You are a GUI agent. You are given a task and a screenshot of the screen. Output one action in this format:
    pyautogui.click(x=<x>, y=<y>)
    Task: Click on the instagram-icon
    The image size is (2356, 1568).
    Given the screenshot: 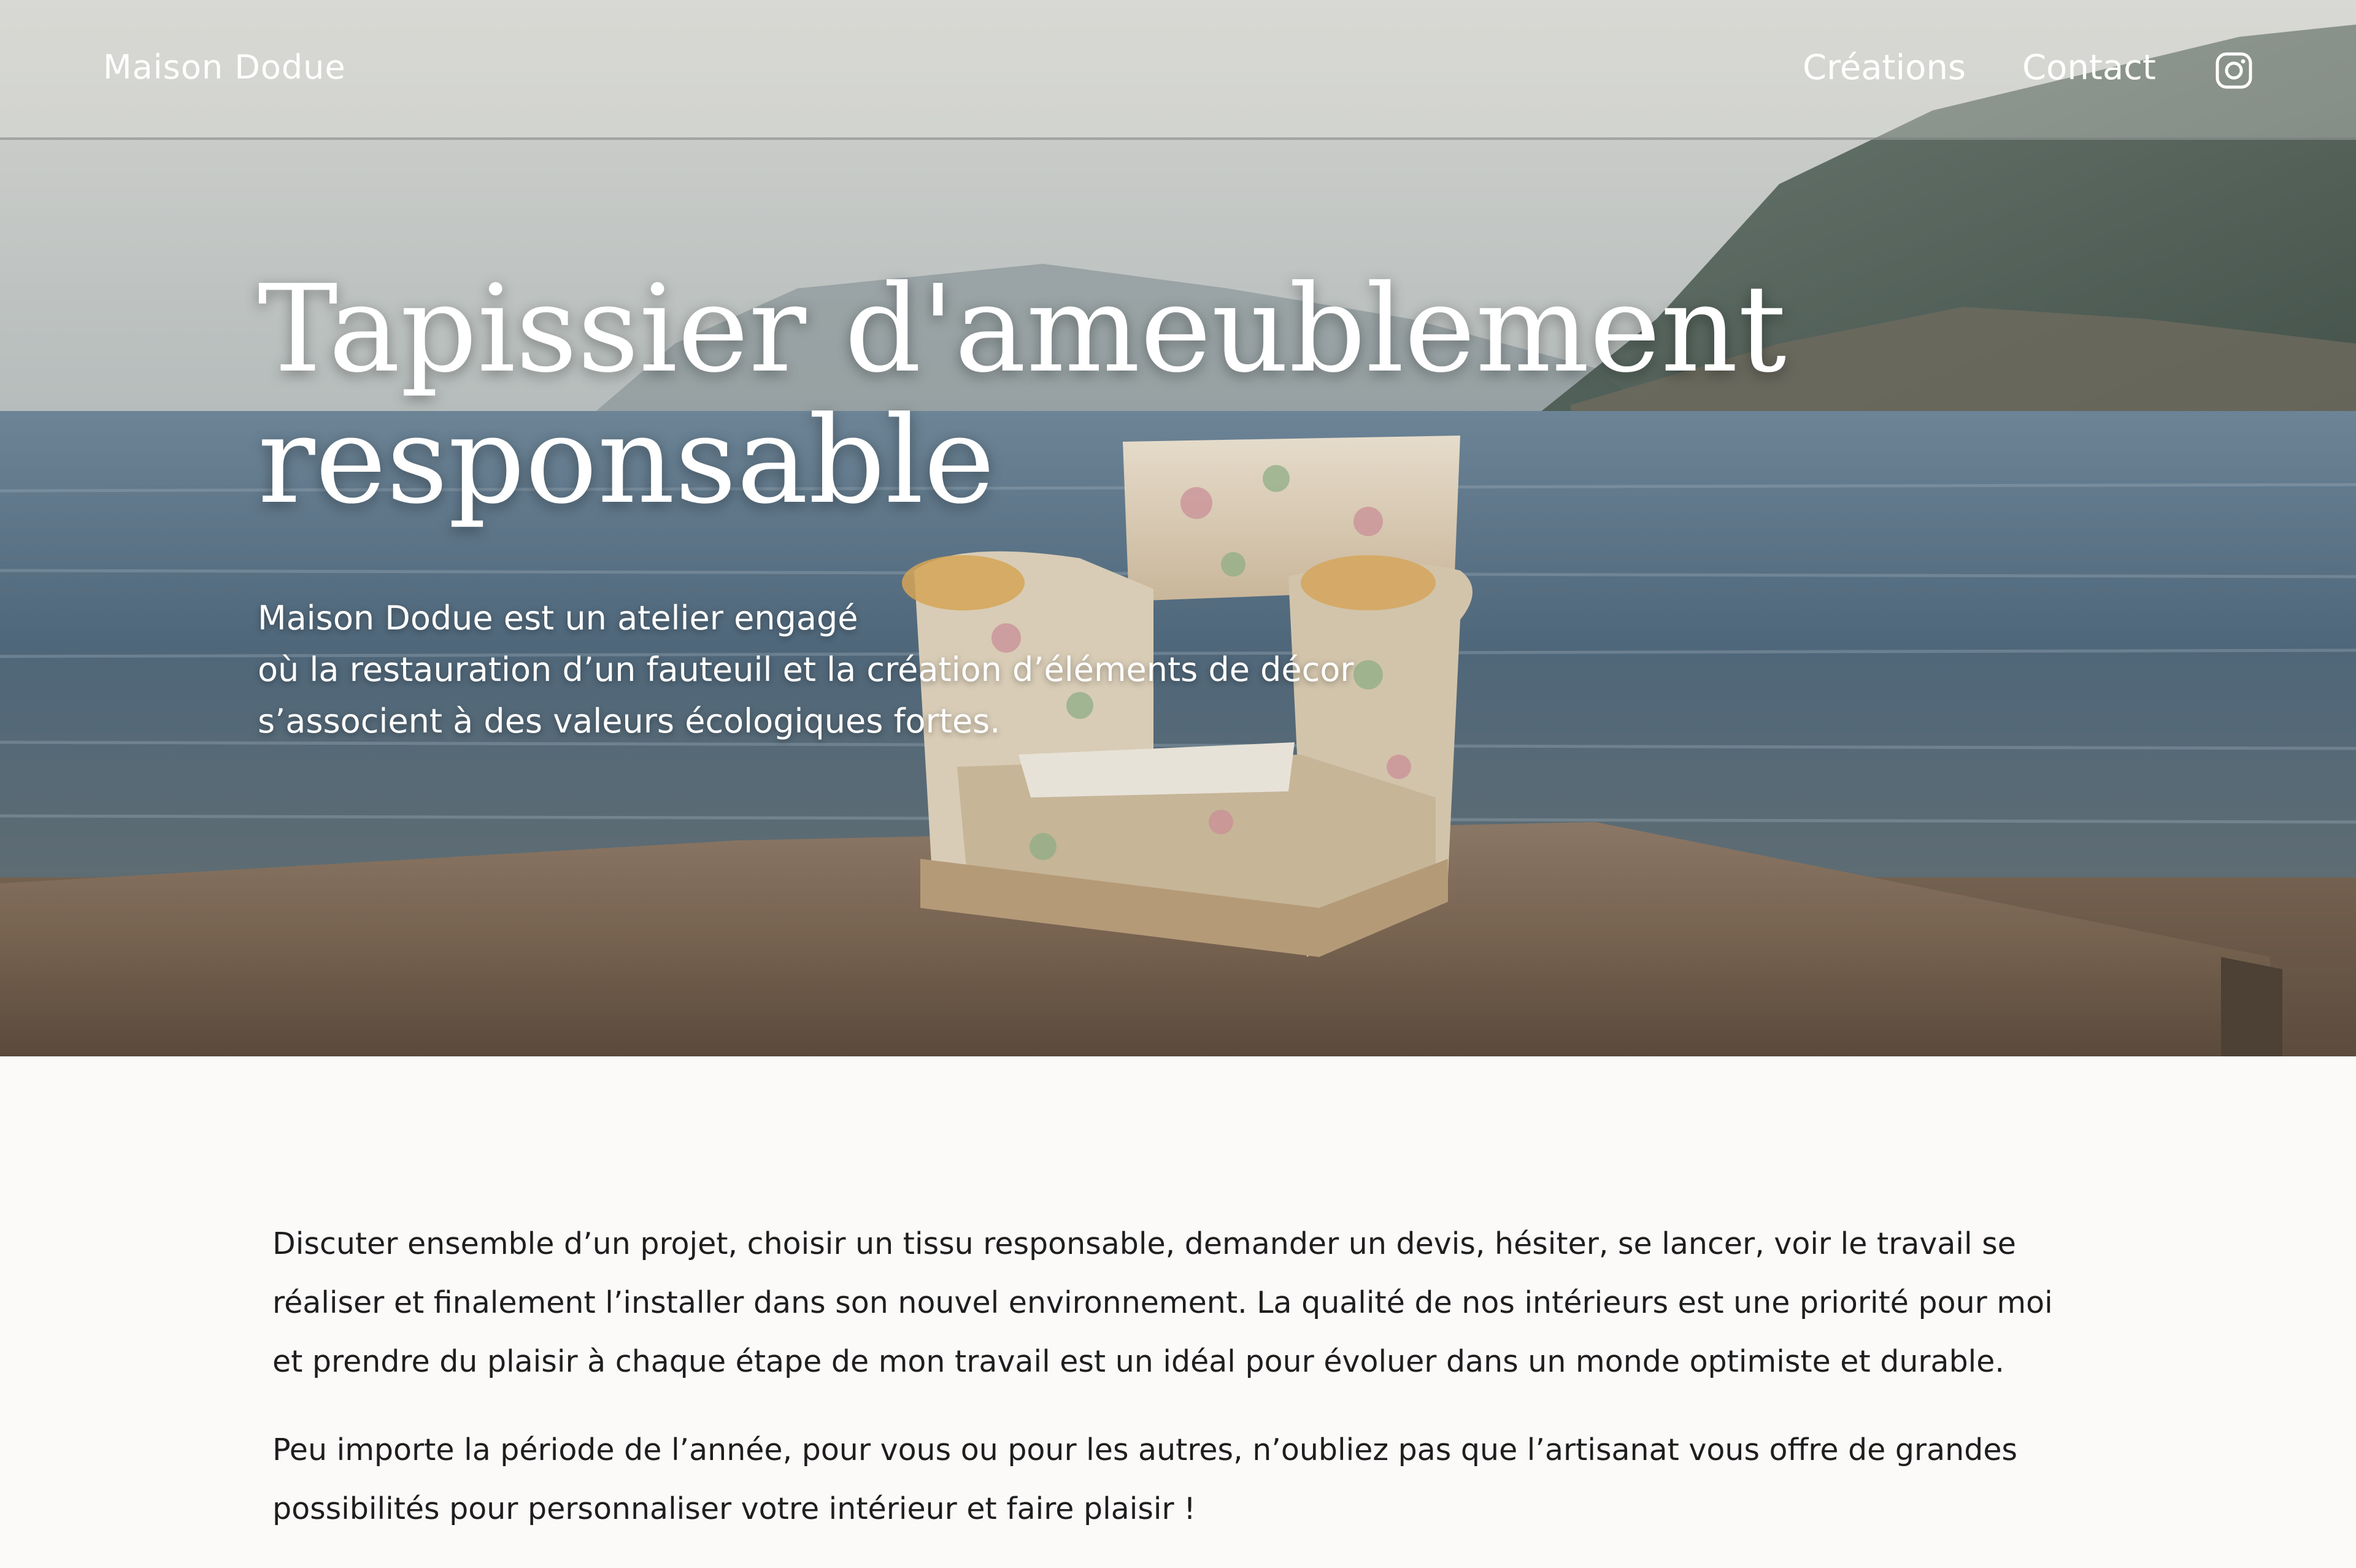 What is the action you would take?
    pyautogui.click(x=2234, y=71)
    